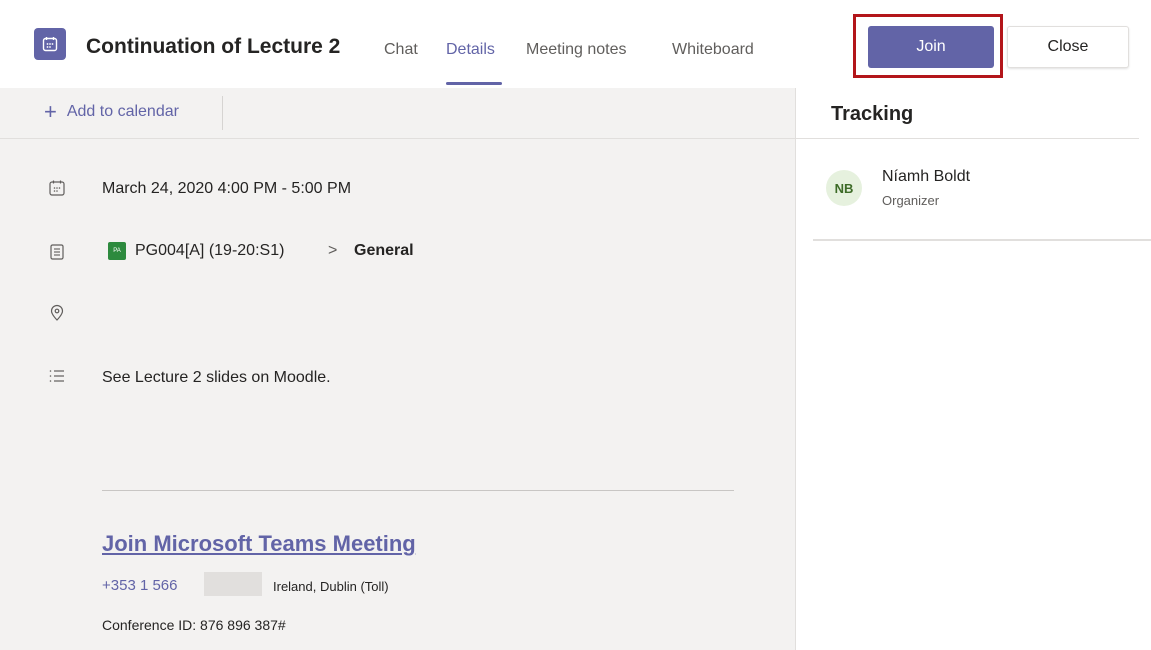 Image resolution: width=1151 pixels, height=650 pixels. I want to click on toolbar-divider, so click(397, 138).